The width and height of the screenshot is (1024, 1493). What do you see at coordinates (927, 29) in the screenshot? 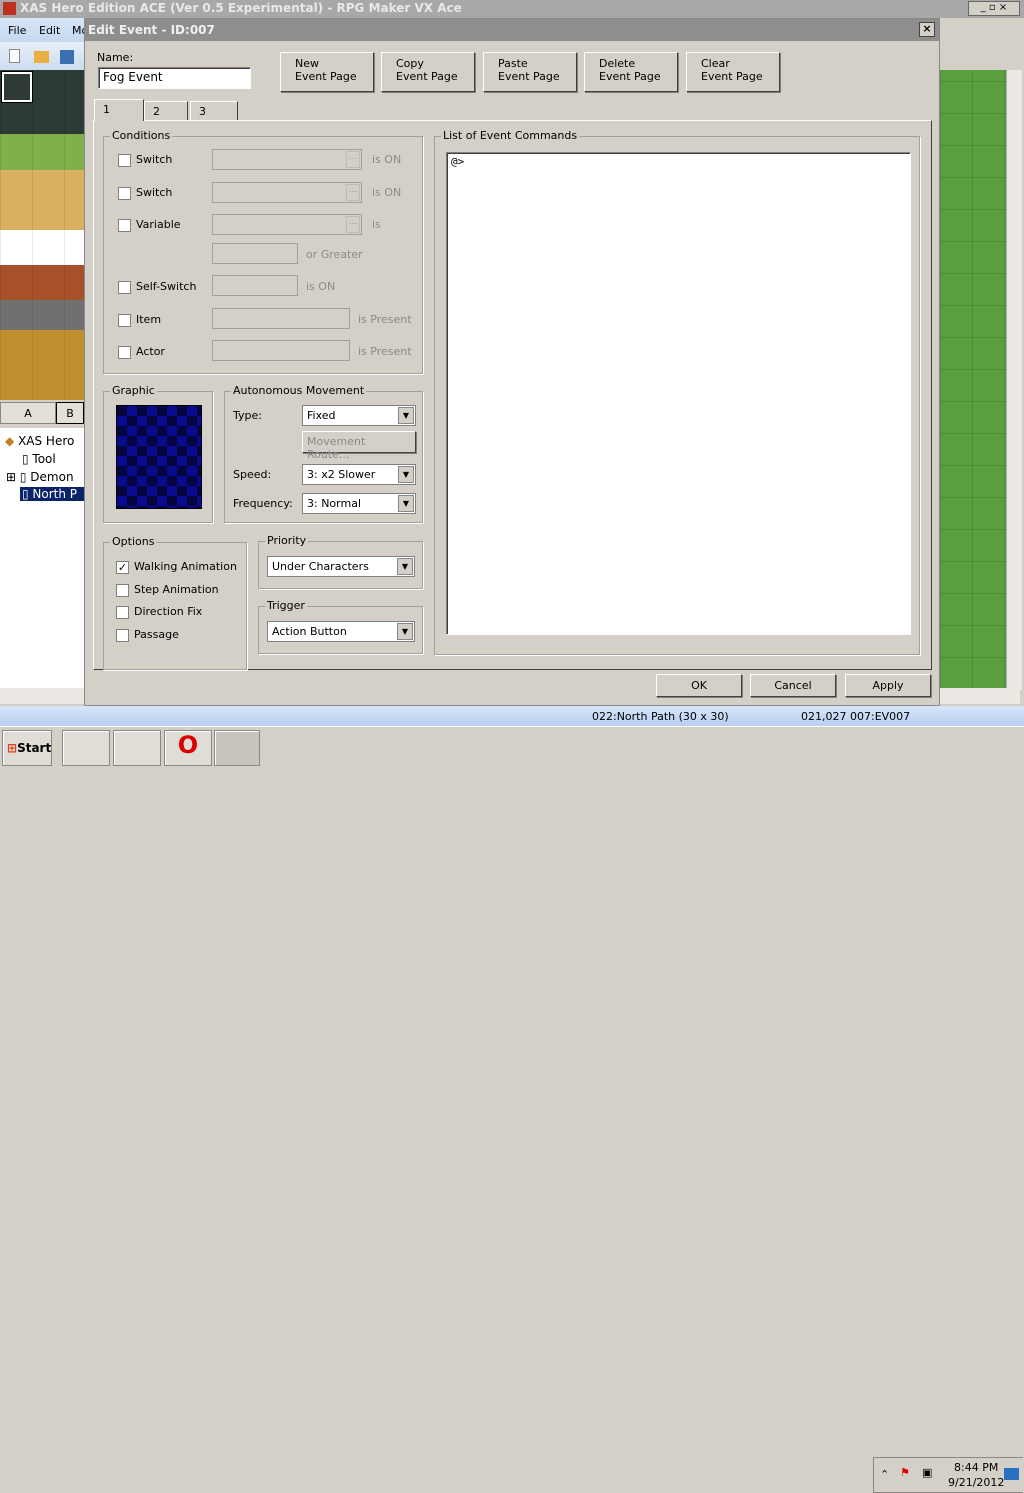
I see `close-button: ×` at bounding box center [927, 29].